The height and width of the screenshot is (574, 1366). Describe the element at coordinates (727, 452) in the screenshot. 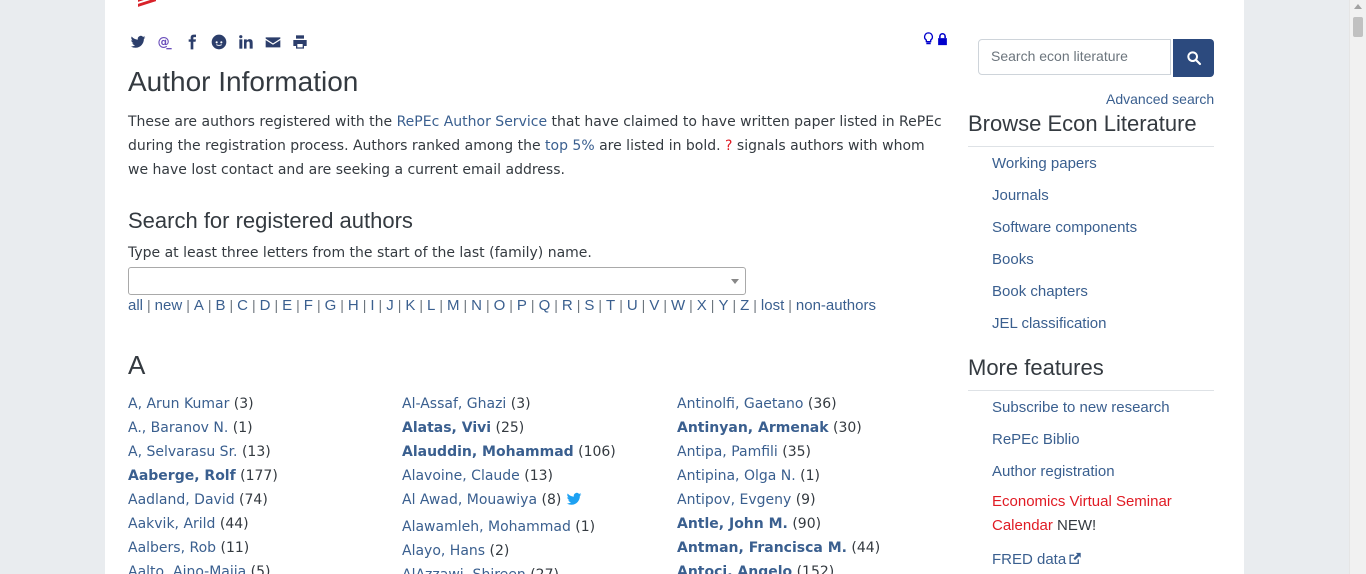

I see `author-link: Antipa, Pamfili` at that location.